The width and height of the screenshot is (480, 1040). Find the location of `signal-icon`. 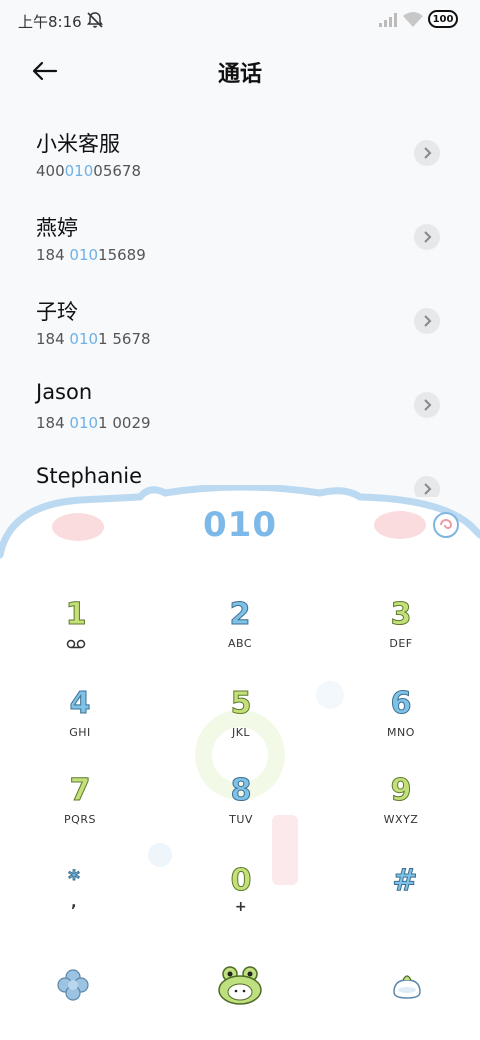

signal-icon is located at coordinates (388, 20).